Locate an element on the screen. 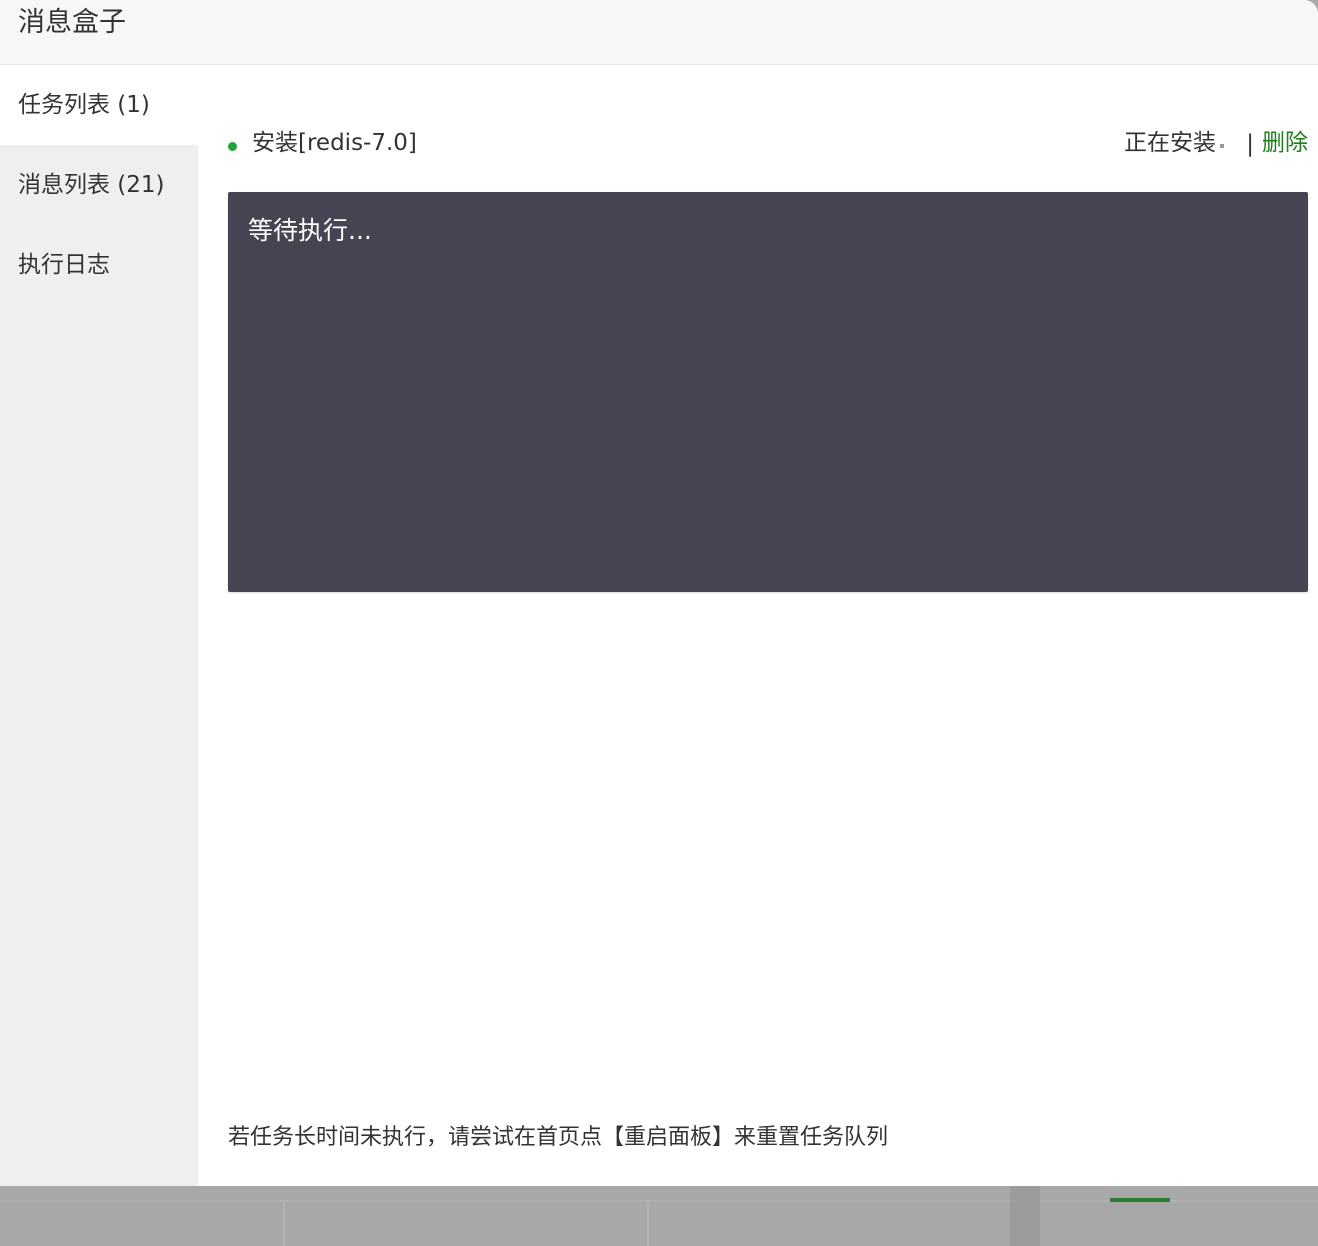 The width and height of the screenshot is (1318, 1246). backdrop is located at coordinates (659, 1216).